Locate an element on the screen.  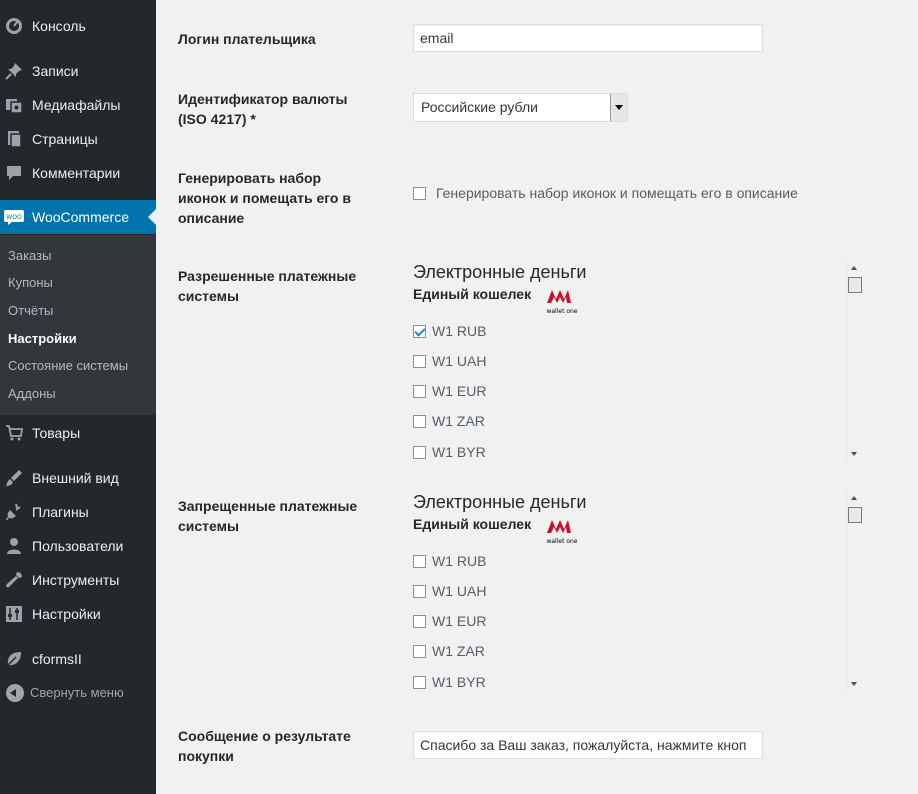
menu-label: Настройки is located at coordinates (66, 614).